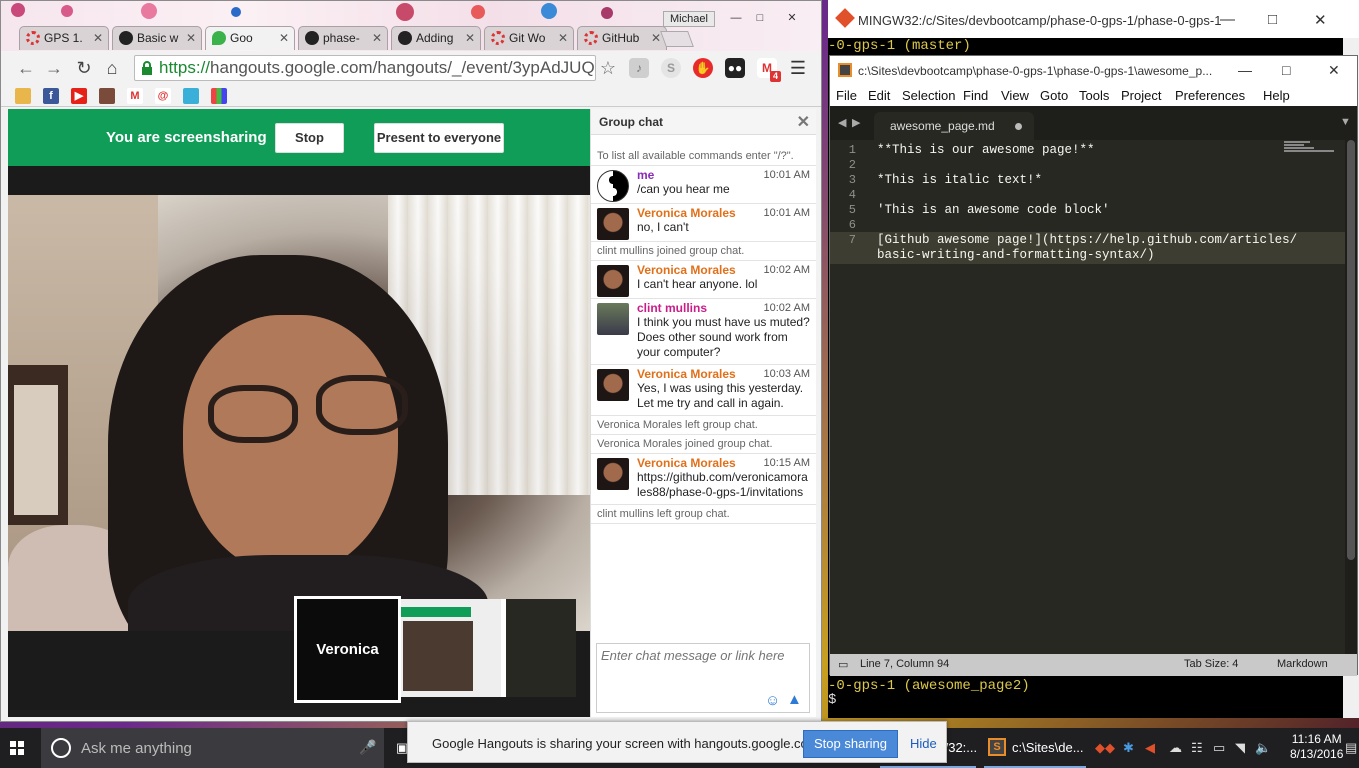 This screenshot has width=1359, height=768. I want to click on action-center-icon: ▤, so click(1351, 748).